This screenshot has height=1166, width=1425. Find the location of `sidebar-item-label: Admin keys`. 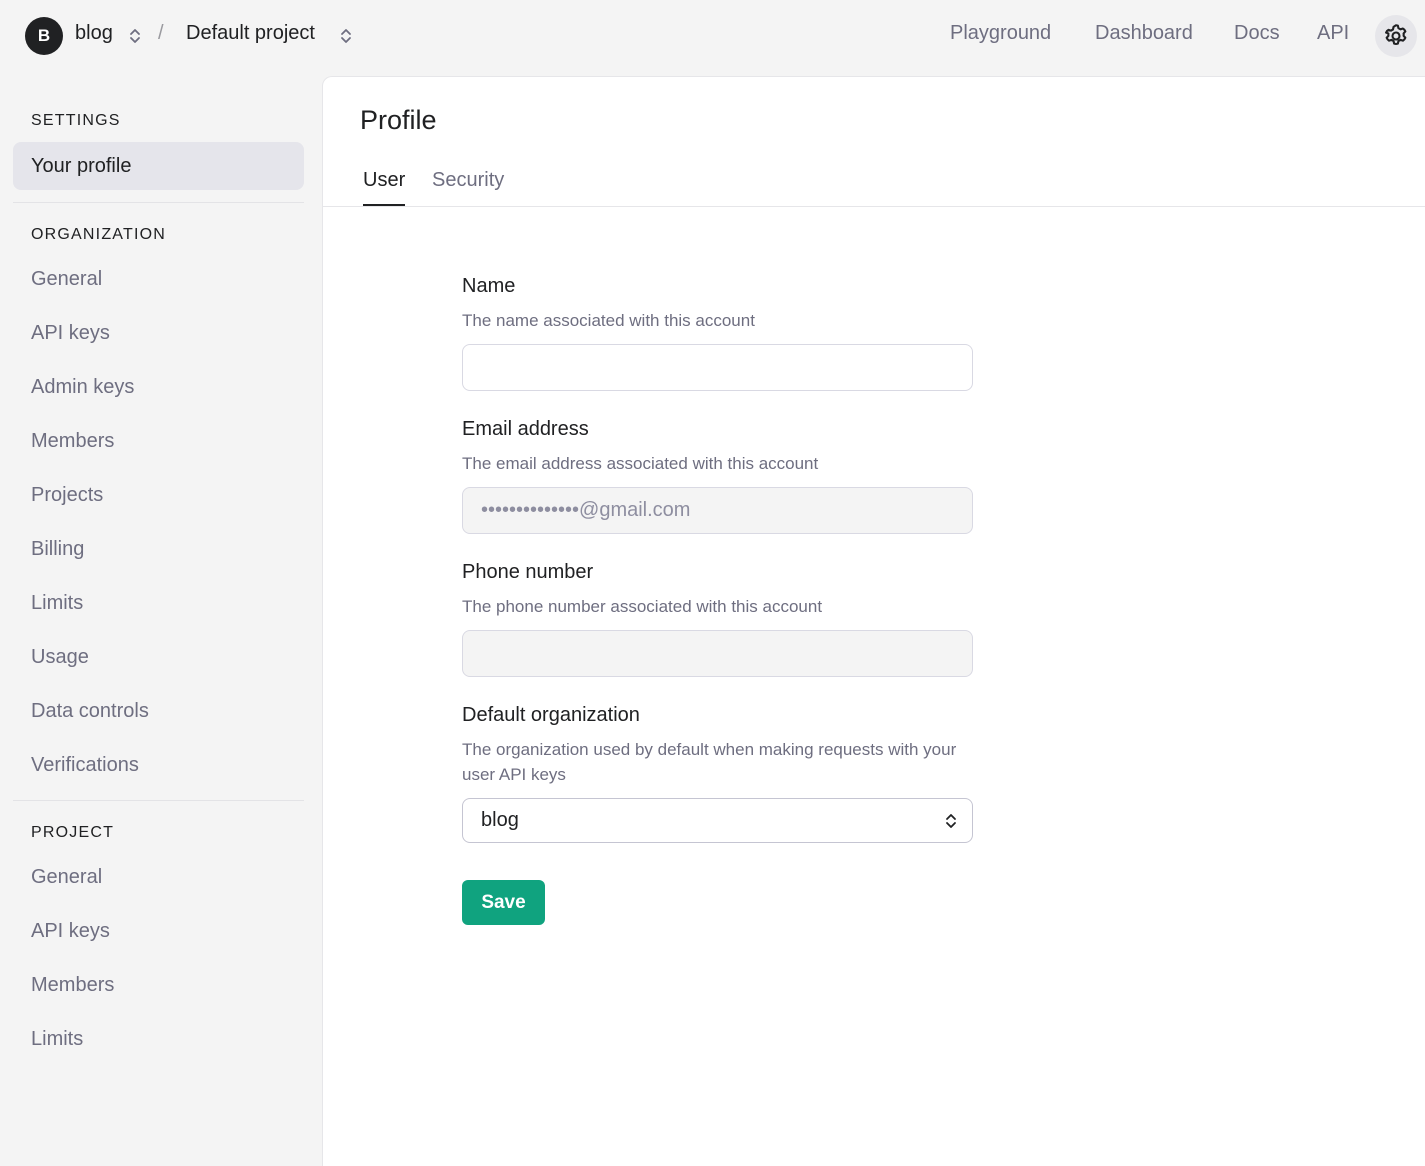

sidebar-item-label: Admin keys is located at coordinates (83, 386).